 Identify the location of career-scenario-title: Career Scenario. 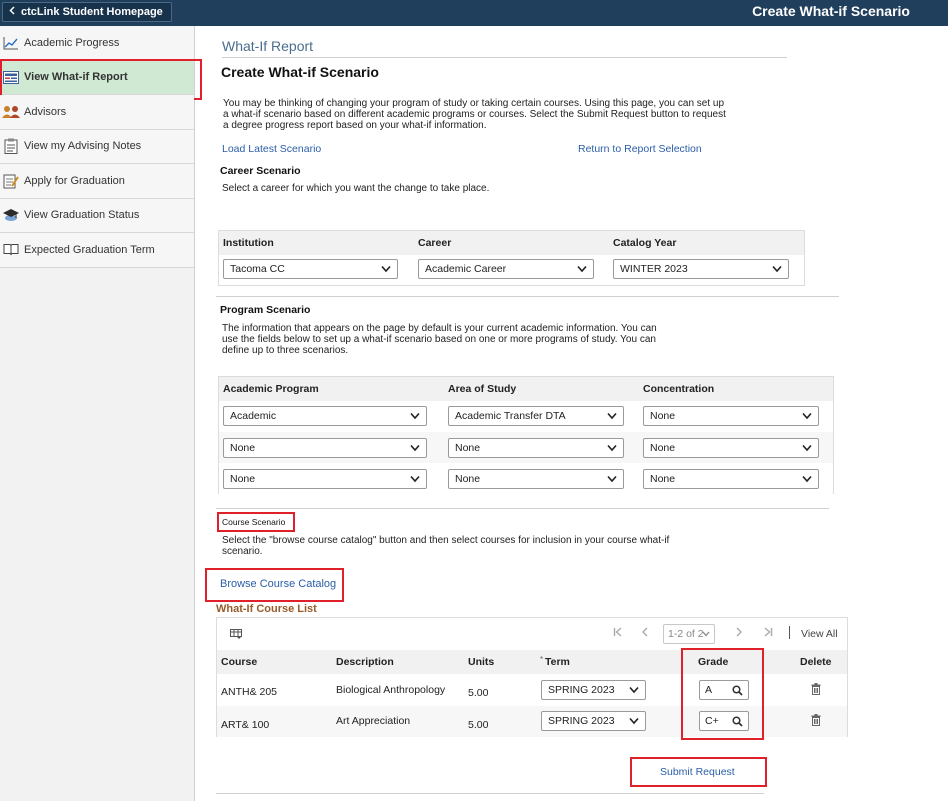
(260, 171).